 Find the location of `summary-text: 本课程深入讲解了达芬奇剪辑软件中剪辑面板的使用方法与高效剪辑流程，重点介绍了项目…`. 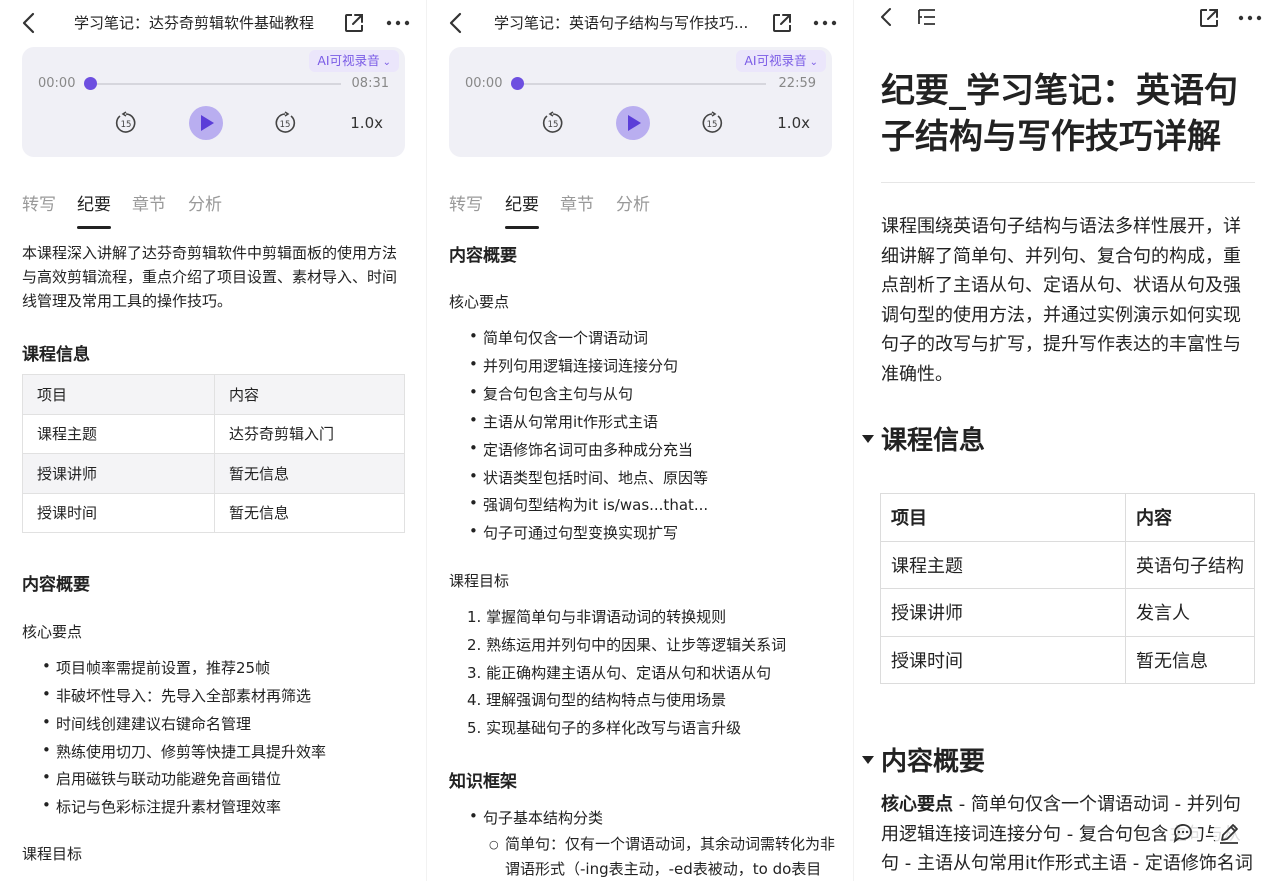

summary-text: 本课程深入讲解了达芬奇剪辑软件中剪辑面板的使用方法与高效剪辑流程，重点介绍了项目… is located at coordinates (210, 277).